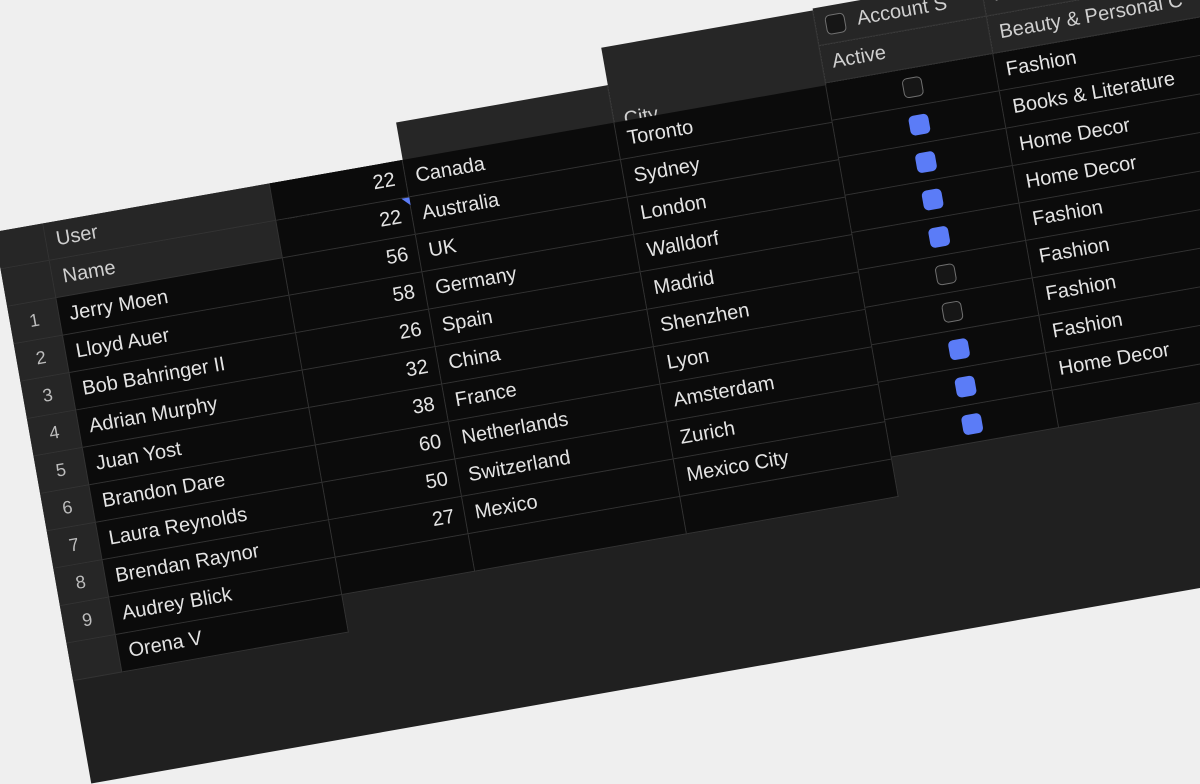  Describe the element at coordinates (94, 658) in the screenshot. I see `row-number` at that location.